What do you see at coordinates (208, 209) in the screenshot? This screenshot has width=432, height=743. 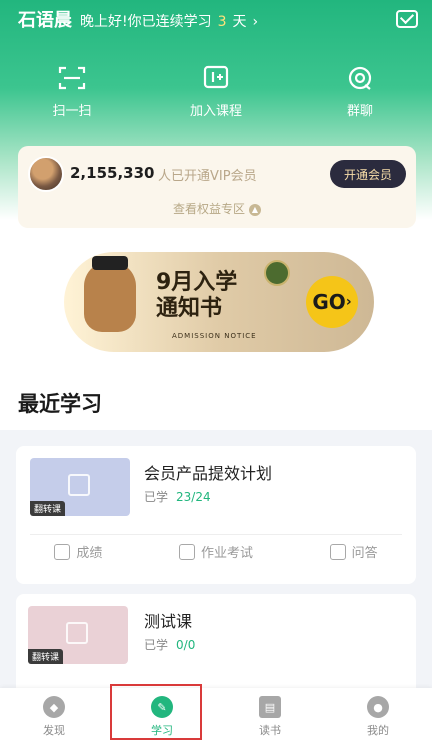 I see `benefits-label: 查看权益专区` at bounding box center [208, 209].